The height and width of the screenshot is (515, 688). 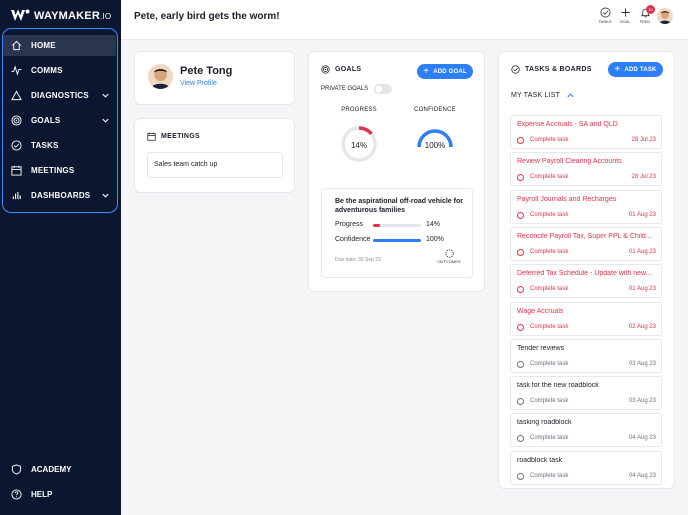 I want to click on task-title: Review Payroll Clearing Accounts, so click(x=569, y=162).